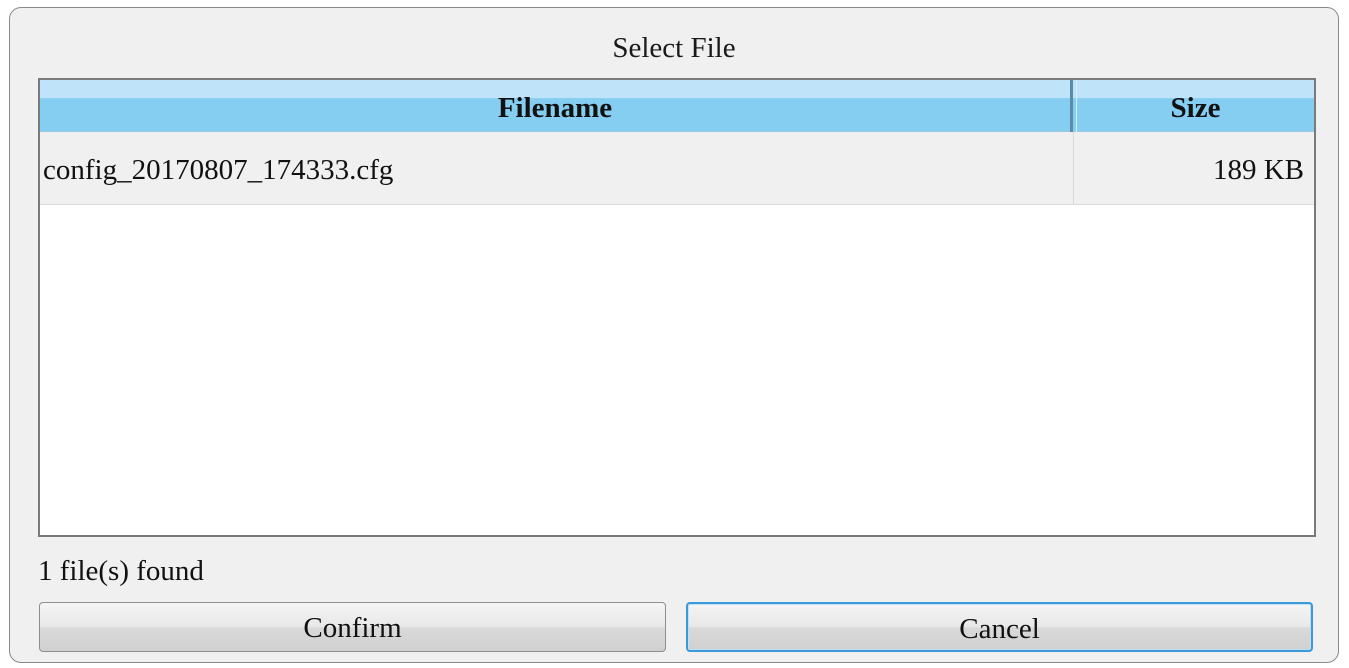 The height and width of the screenshot is (668, 1349). I want to click on file-row-size: 189 KB, so click(1258, 170).